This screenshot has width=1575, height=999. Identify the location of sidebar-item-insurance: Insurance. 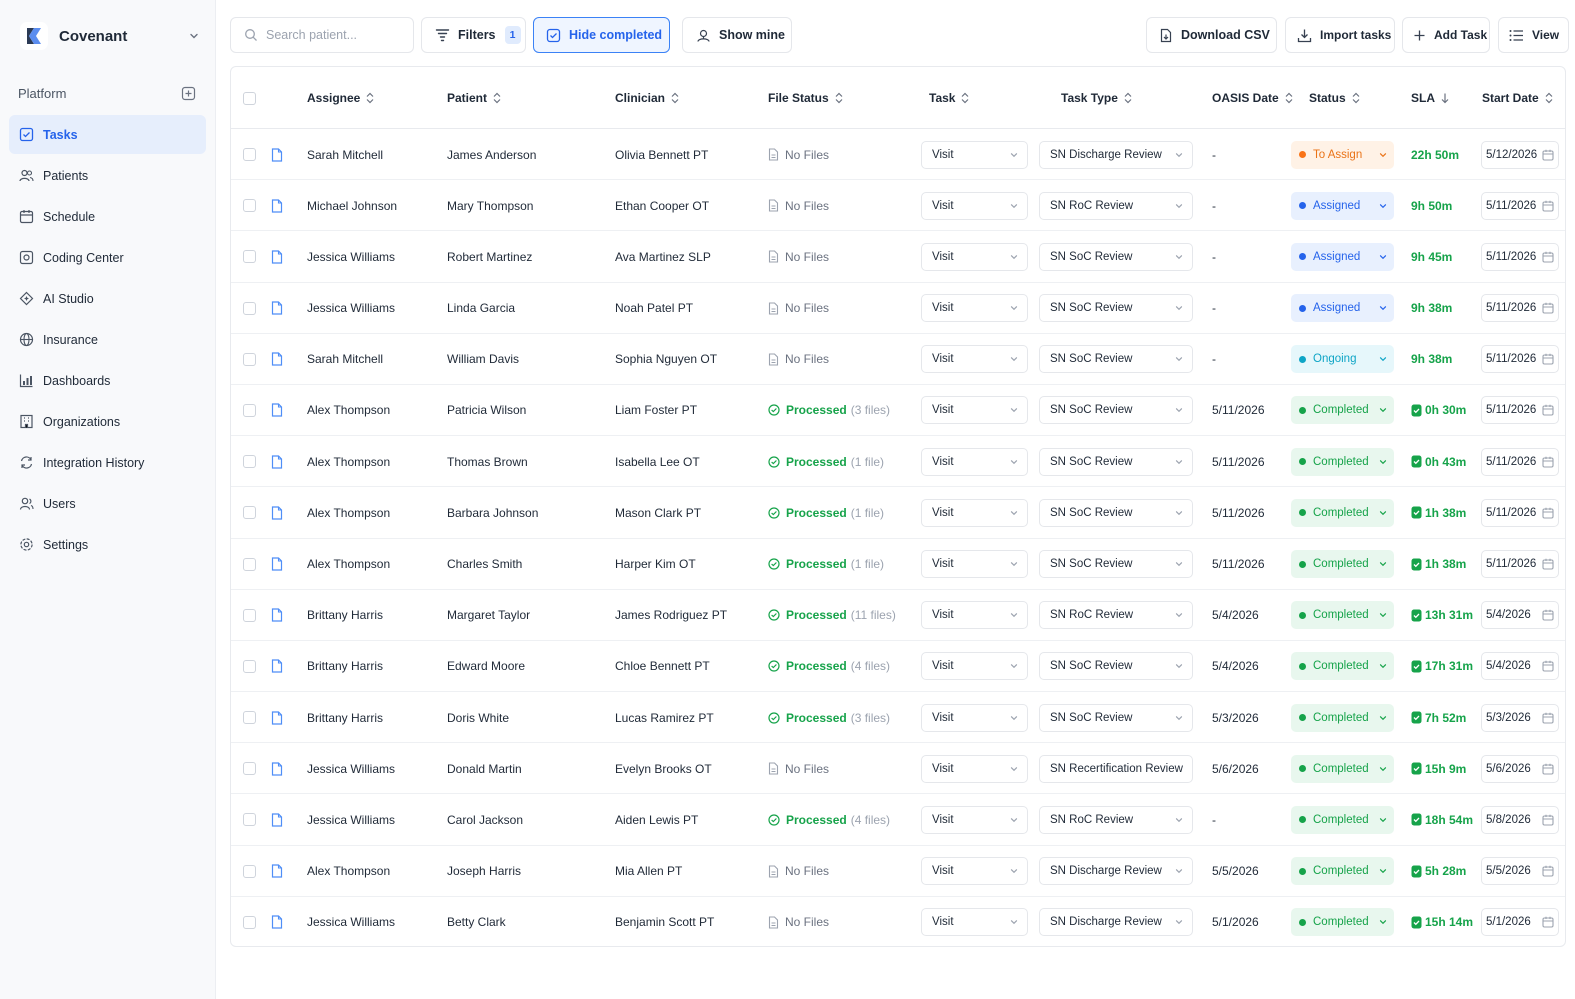
(107, 339).